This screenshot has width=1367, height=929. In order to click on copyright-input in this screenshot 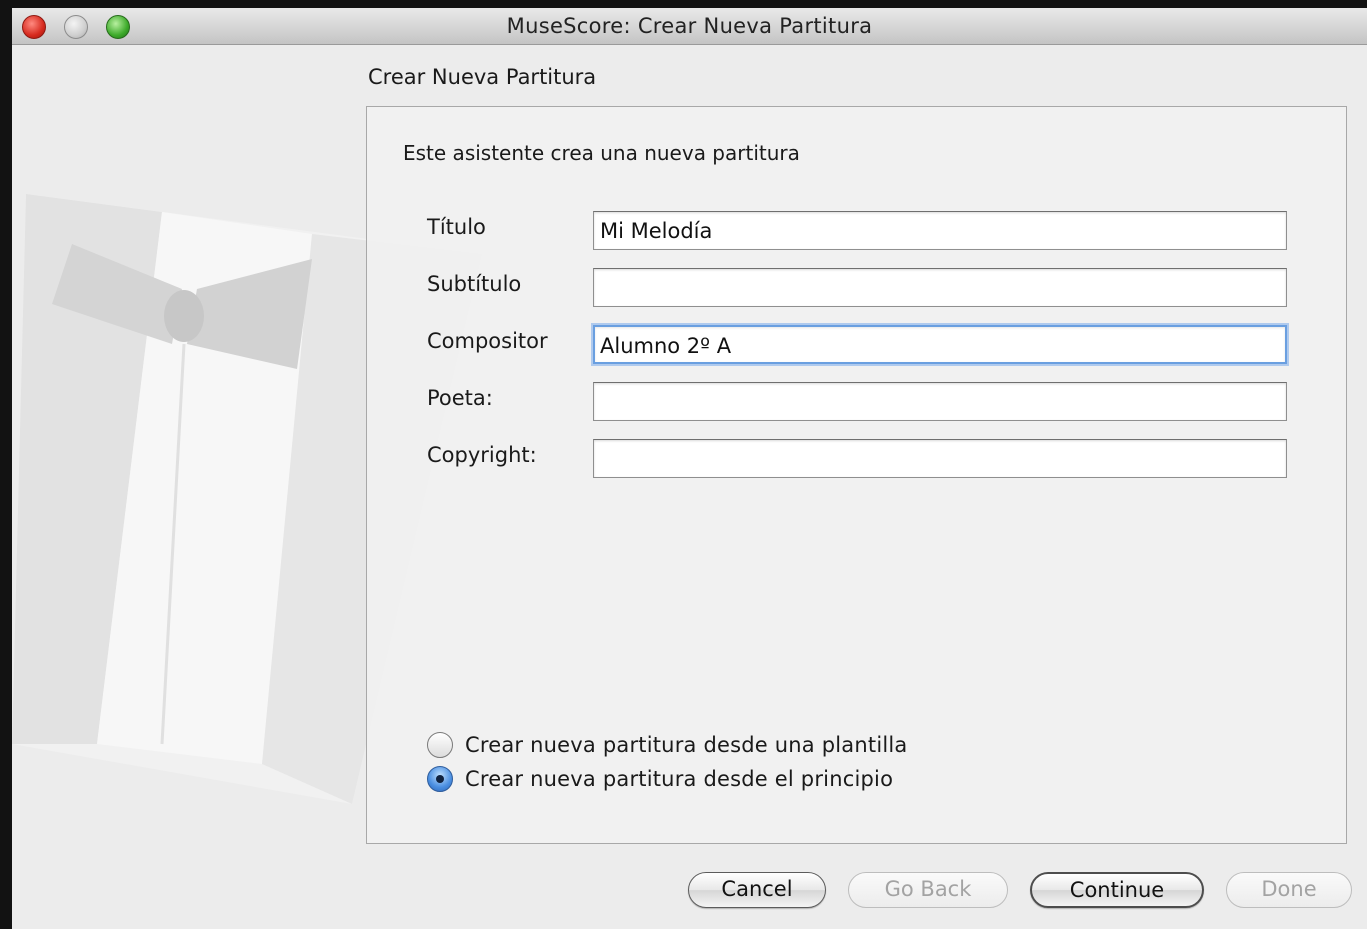, I will do `click(940, 458)`.